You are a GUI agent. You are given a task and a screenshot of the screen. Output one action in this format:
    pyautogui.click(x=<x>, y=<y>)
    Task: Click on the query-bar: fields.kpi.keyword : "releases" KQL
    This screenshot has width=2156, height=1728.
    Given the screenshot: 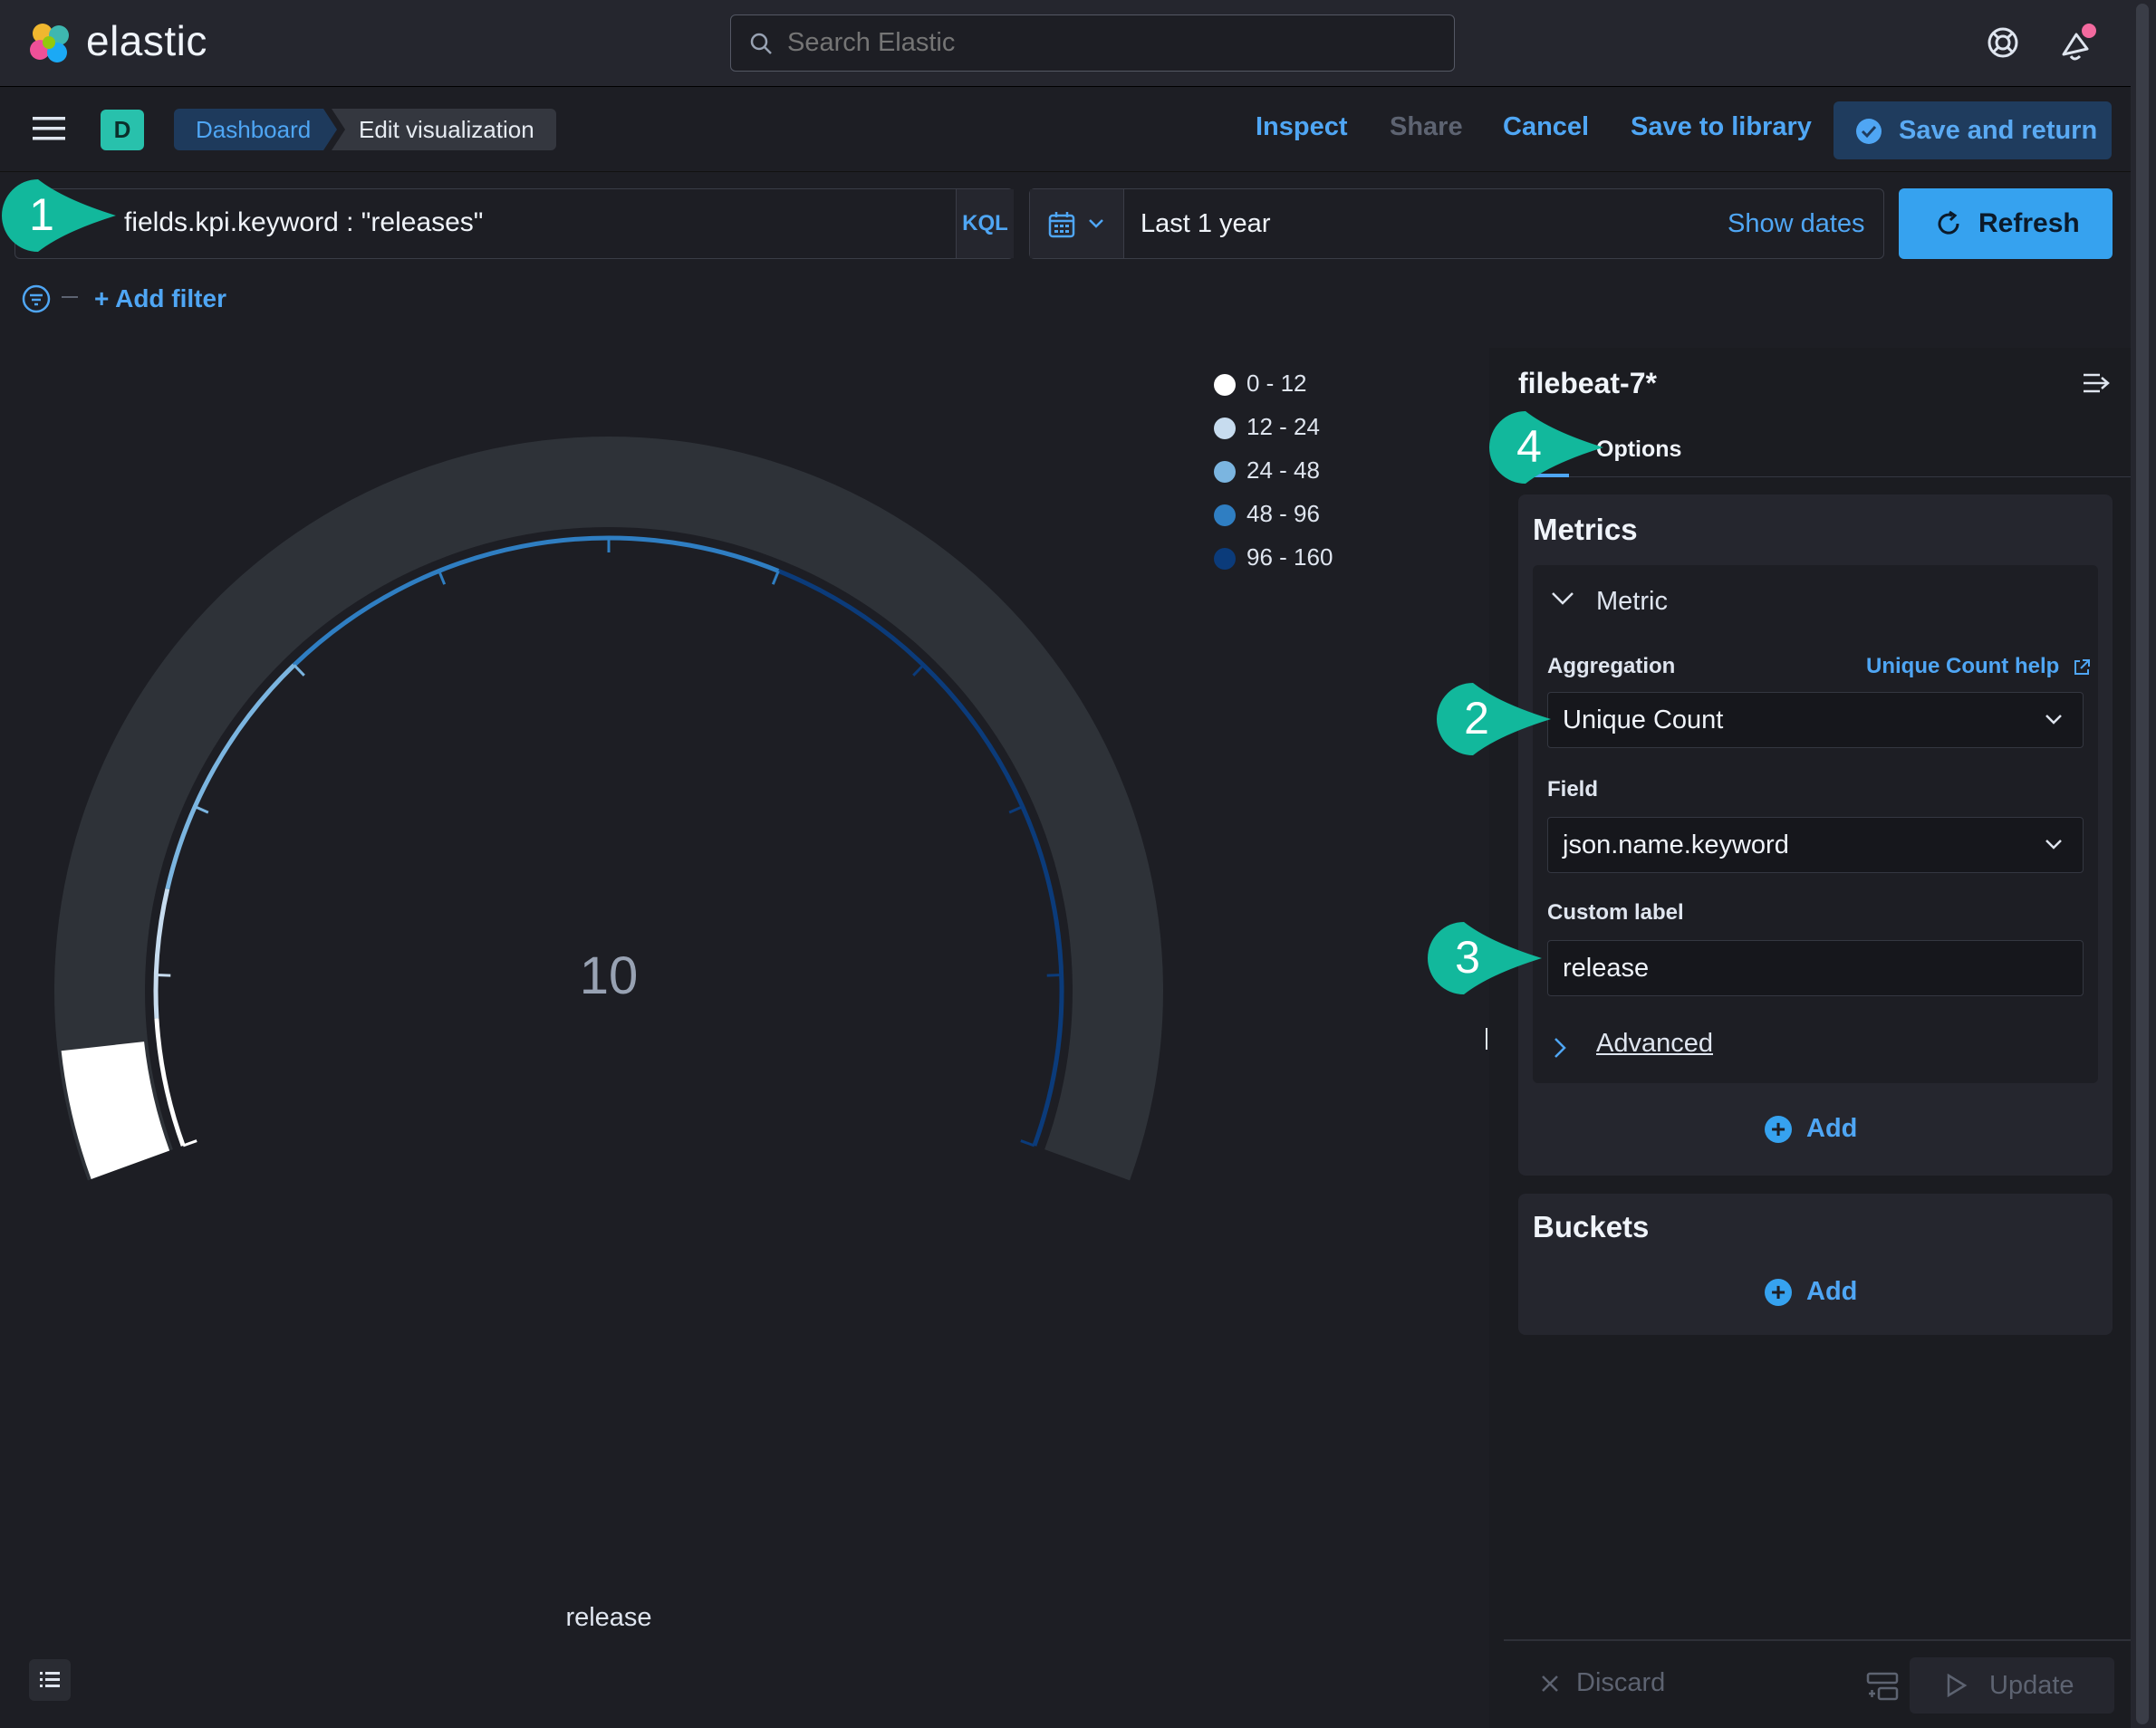 What is the action you would take?
    pyautogui.click(x=514, y=224)
    